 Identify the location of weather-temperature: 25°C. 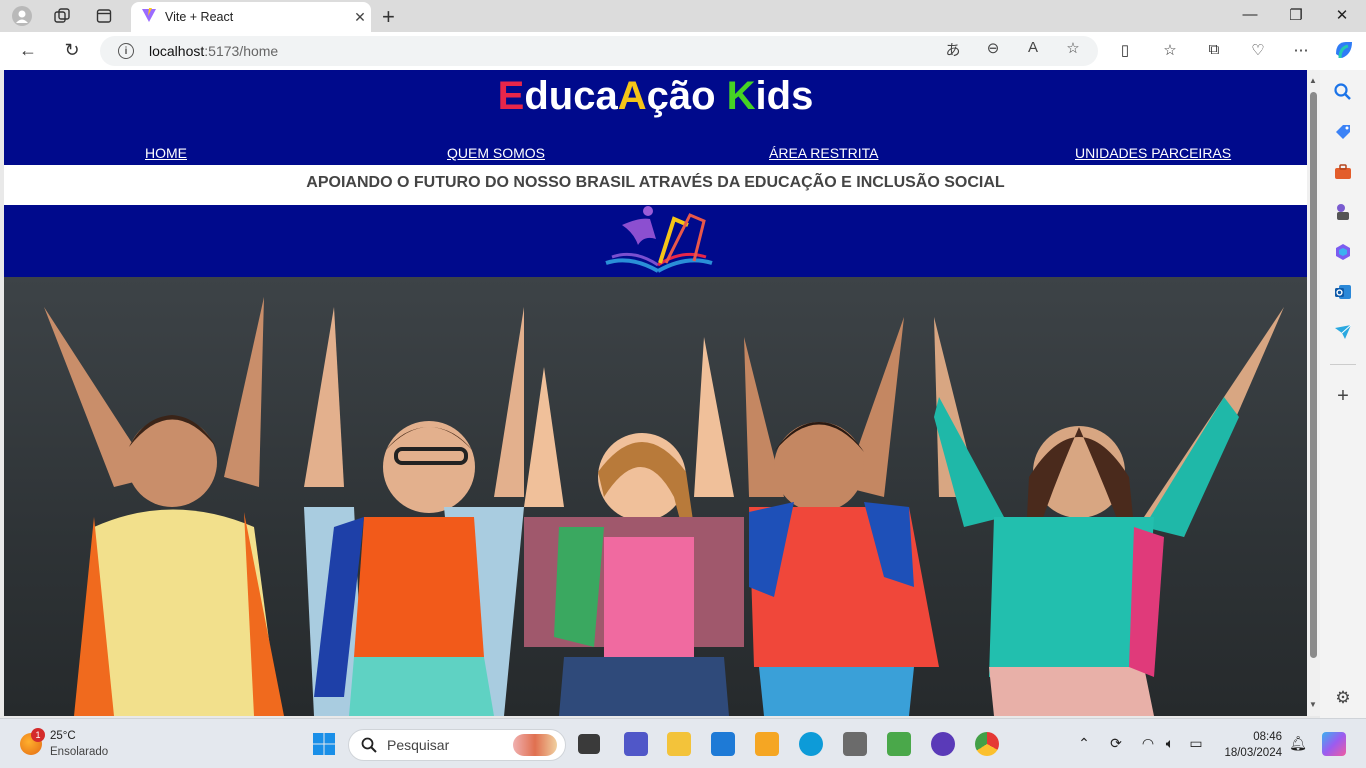
(63, 736).